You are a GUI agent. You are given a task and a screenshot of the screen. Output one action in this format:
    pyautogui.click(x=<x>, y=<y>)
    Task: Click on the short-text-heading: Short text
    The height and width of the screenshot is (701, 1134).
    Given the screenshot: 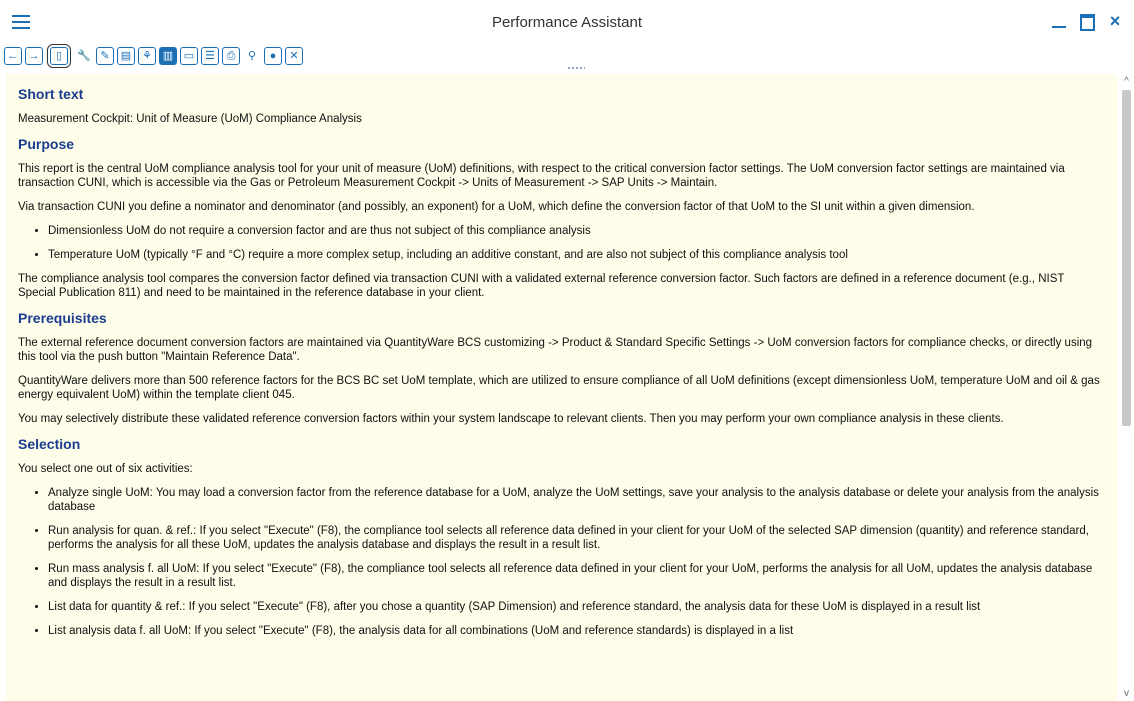 What is the action you would take?
    pyautogui.click(x=51, y=94)
    